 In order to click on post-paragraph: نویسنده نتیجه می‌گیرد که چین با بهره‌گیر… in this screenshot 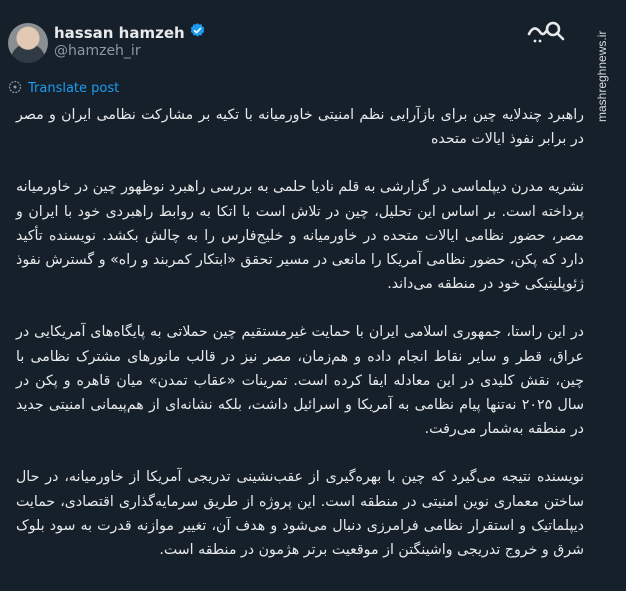, I will do `click(300, 514)`.